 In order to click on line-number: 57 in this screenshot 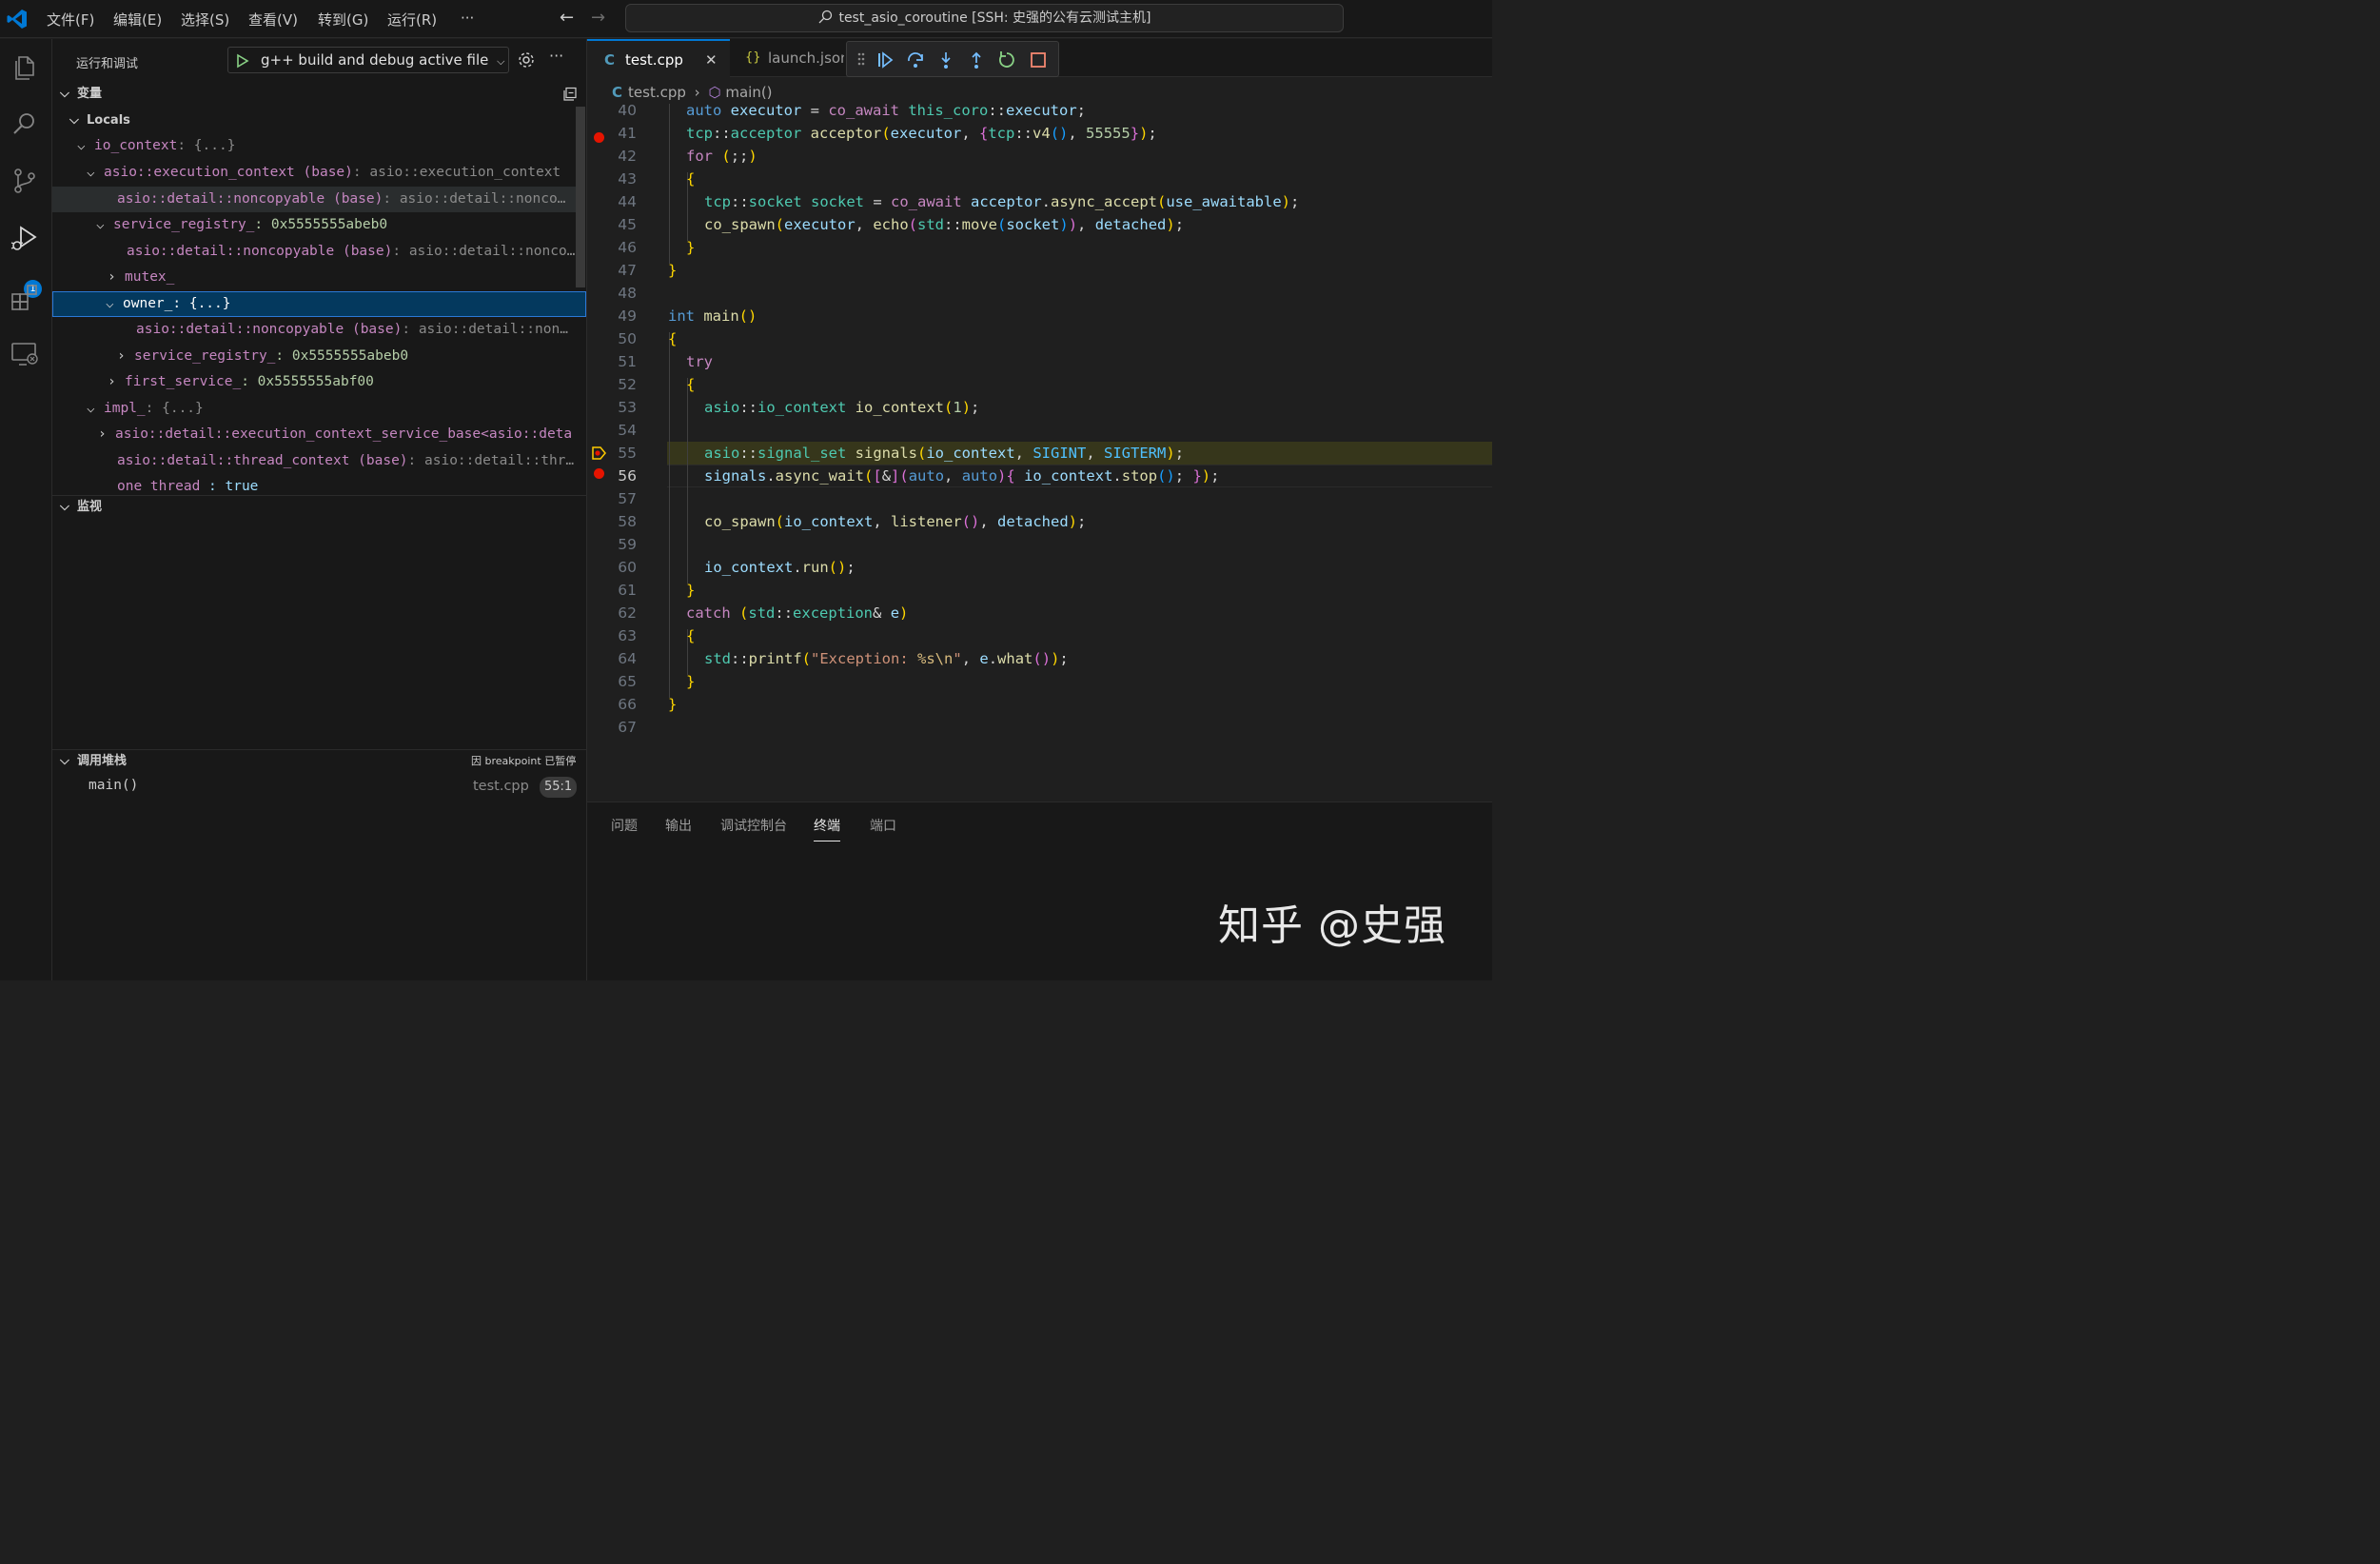, I will do `click(627, 498)`.